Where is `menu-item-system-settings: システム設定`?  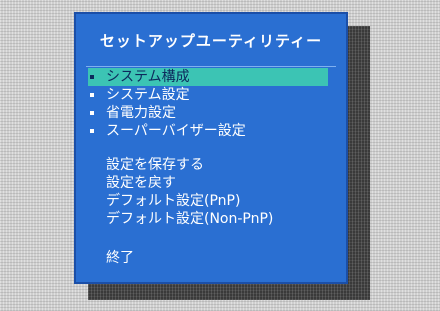
menu-item-system-settings: システム設定 is located at coordinates (208, 95).